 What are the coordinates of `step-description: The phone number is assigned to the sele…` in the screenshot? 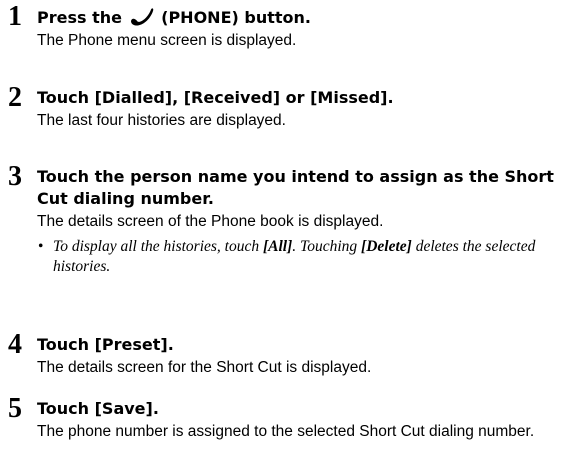 It's located at (286, 431).